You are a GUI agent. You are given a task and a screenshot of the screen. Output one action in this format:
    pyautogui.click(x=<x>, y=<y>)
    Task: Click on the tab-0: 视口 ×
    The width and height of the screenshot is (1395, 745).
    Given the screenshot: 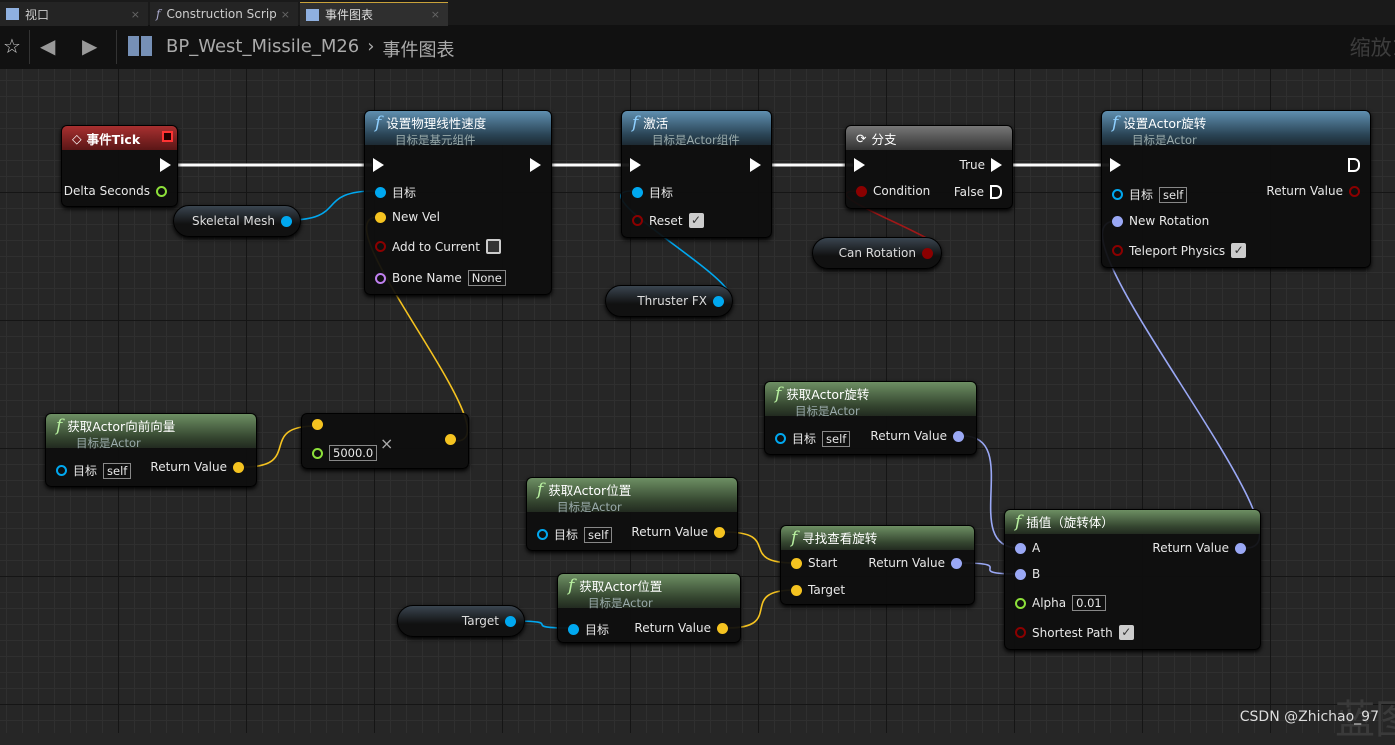 What is the action you would take?
    pyautogui.click(x=74, y=14)
    